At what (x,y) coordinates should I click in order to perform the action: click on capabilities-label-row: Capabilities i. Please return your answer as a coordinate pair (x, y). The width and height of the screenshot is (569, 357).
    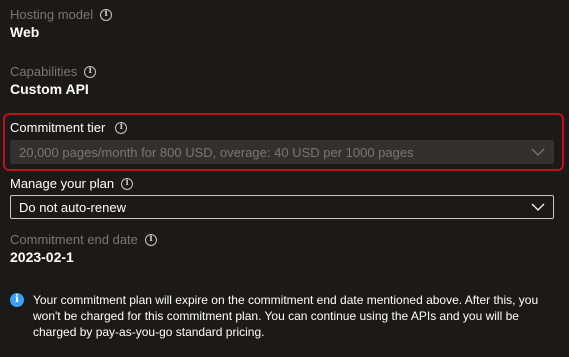
    Looking at the image, I should click on (53, 71).